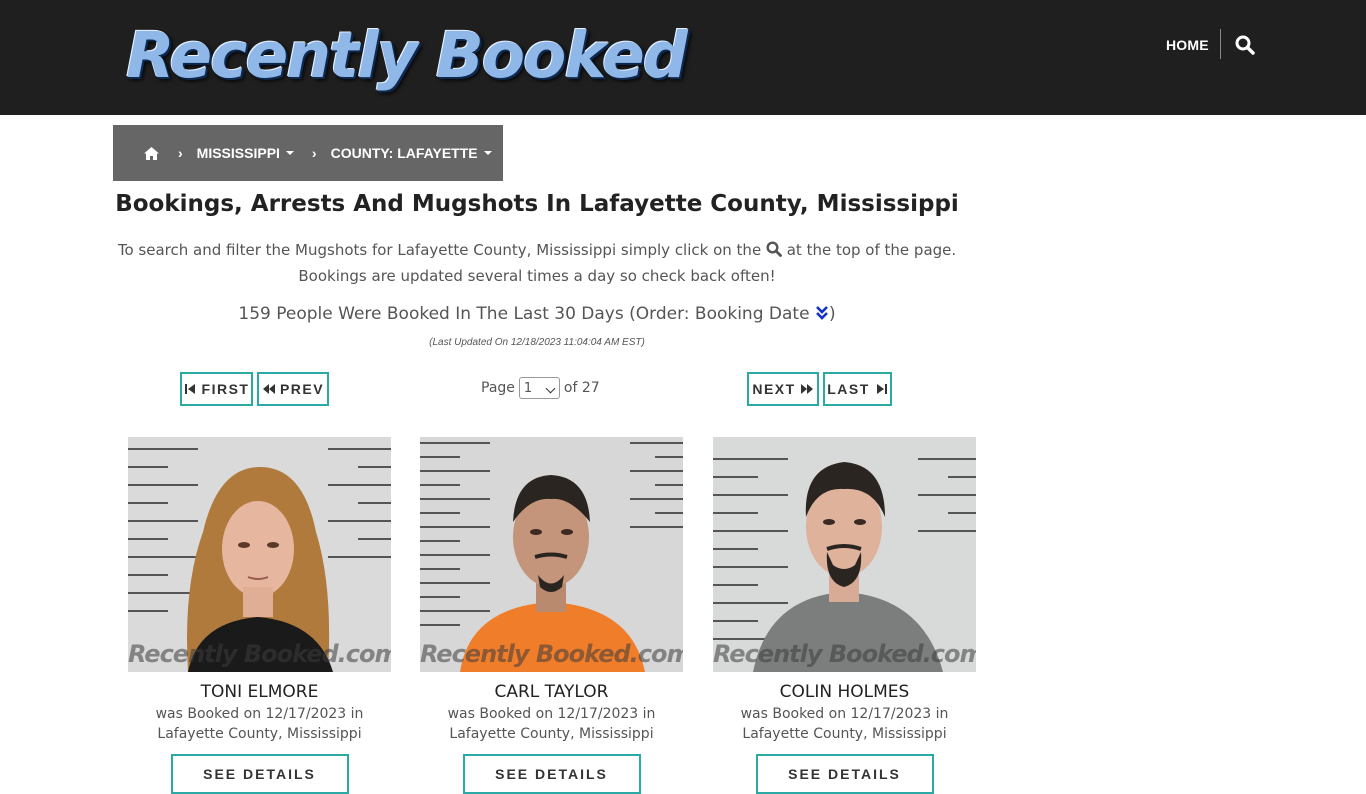 The width and height of the screenshot is (1366, 794). Describe the element at coordinates (528, 388) in the screenshot. I see `page-select-value: 1` at that location.